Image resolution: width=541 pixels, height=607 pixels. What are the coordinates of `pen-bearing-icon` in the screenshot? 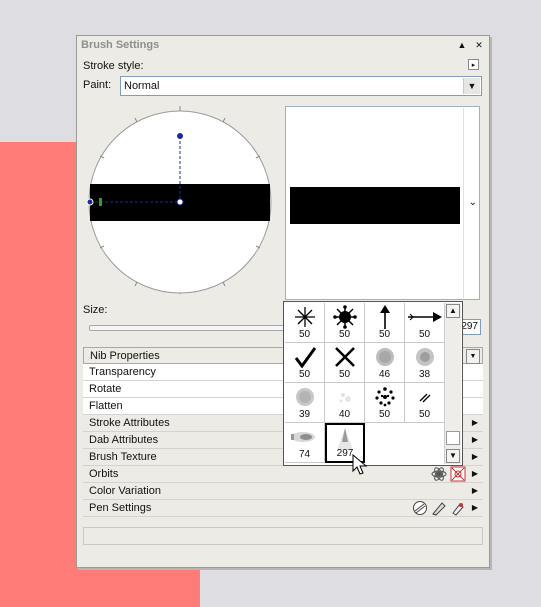 It's located at (458, 508).